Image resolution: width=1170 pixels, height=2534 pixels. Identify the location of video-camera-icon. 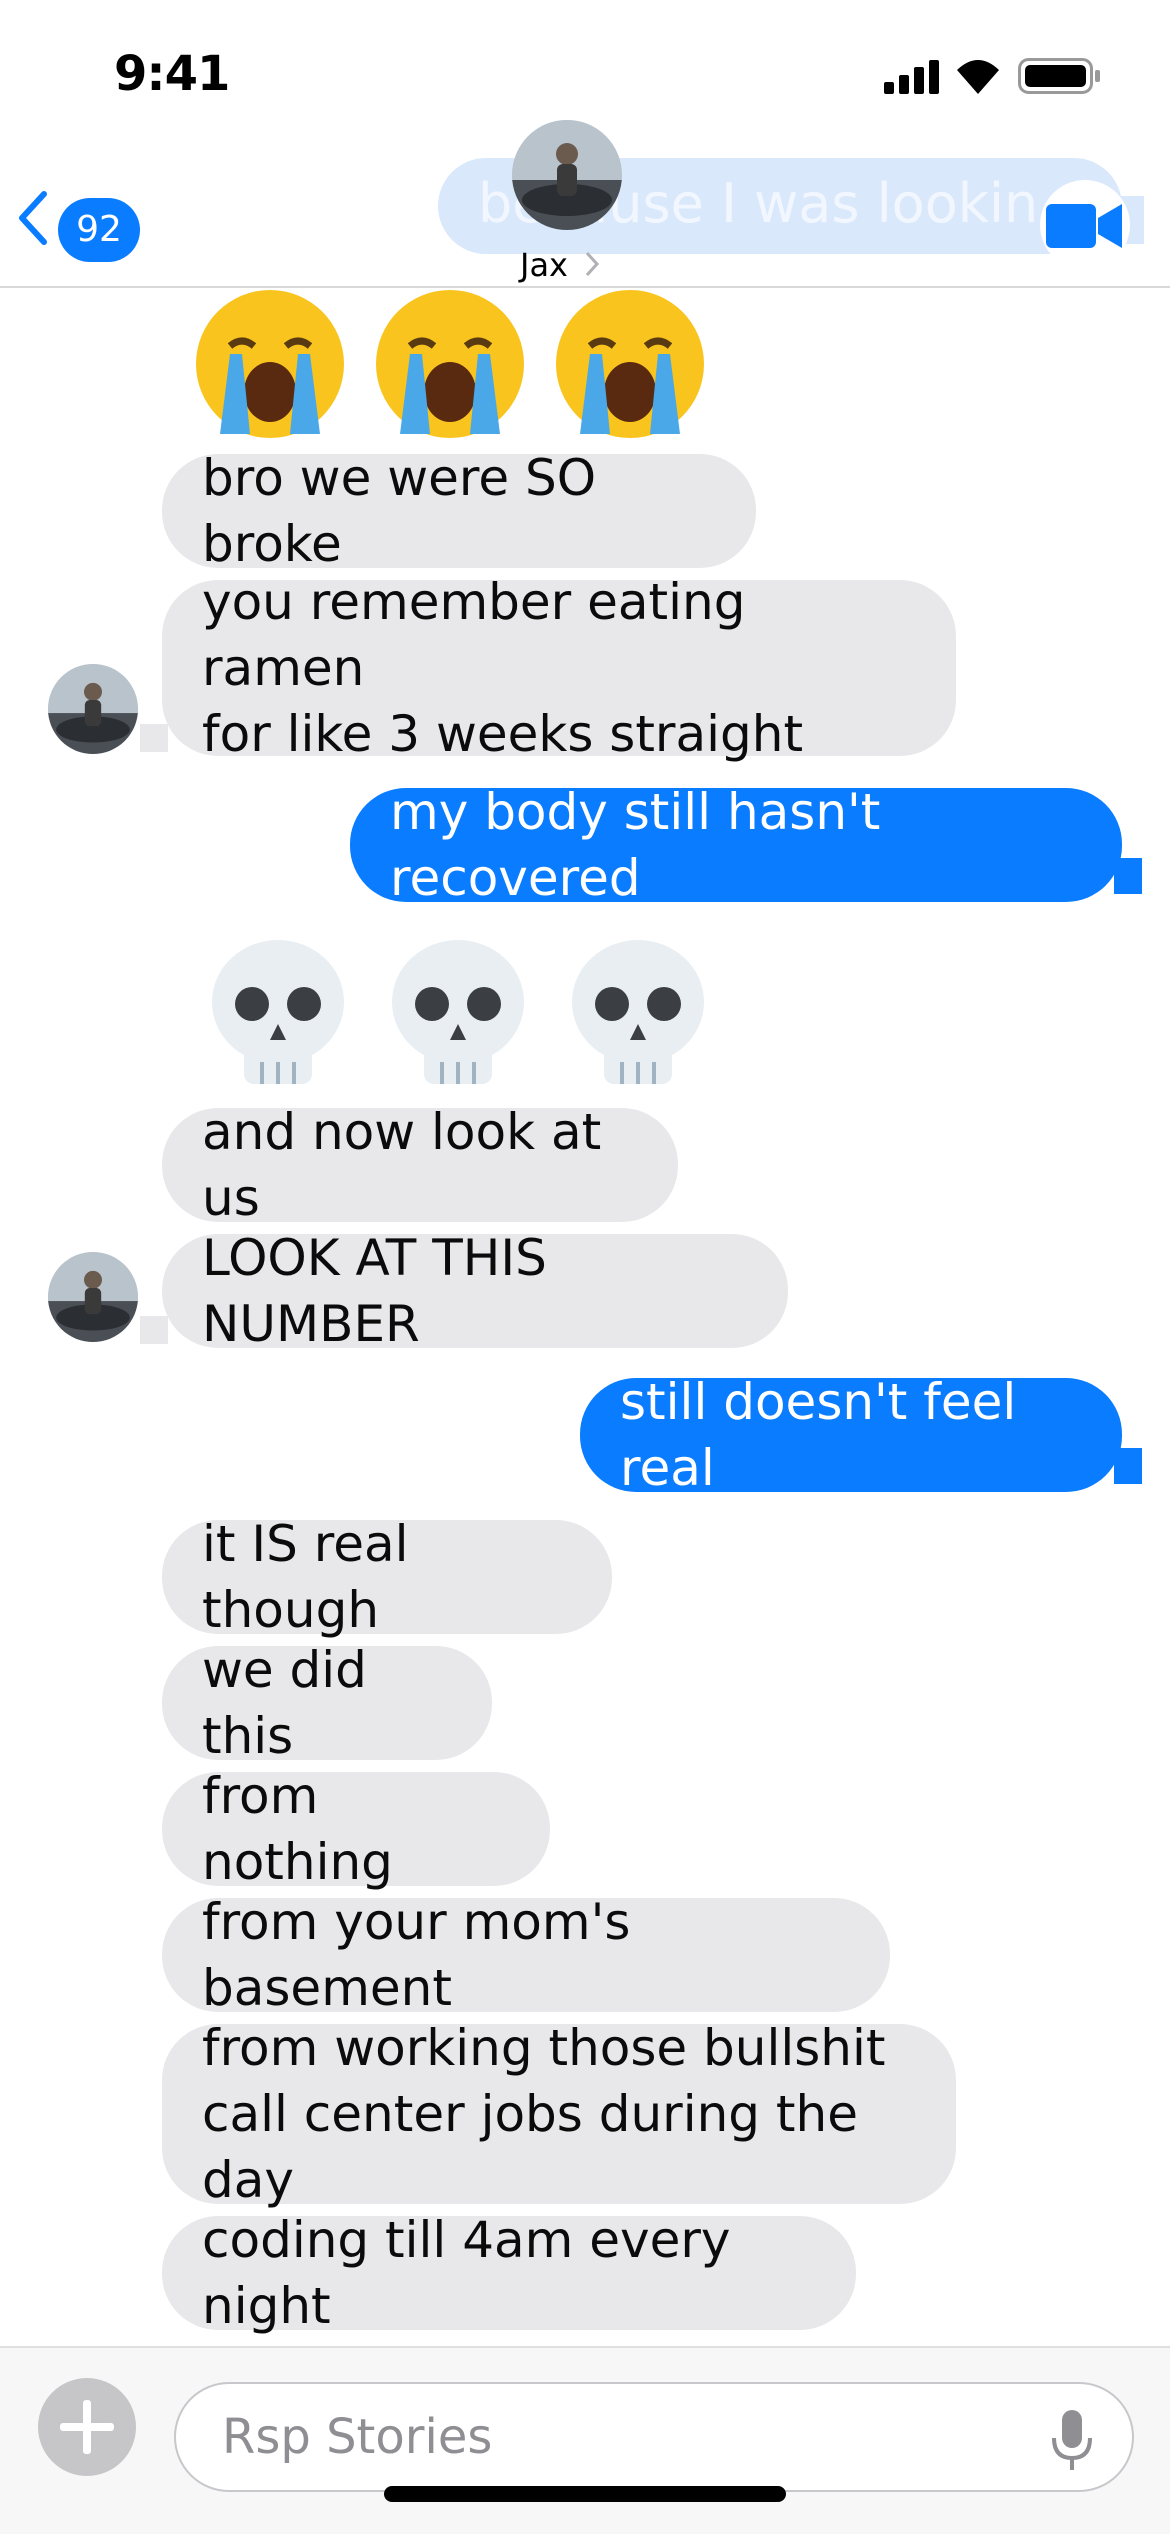
(1084, 226).